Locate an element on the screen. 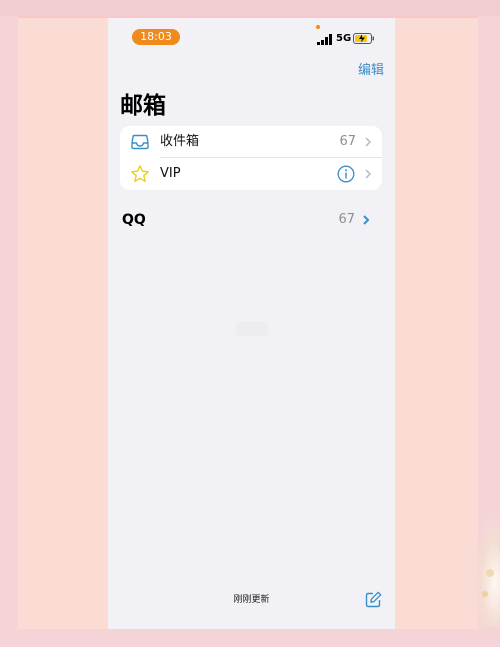 The width and height of the screenshot is (500, 647). edit-button: 编辑 is located at coordinates (371, 71).